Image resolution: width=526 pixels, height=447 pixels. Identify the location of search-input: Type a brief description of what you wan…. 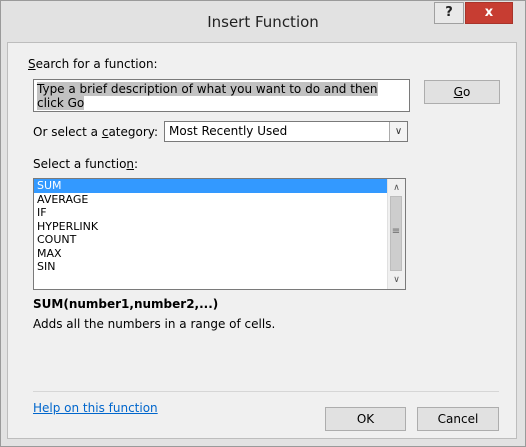
(221, 95).